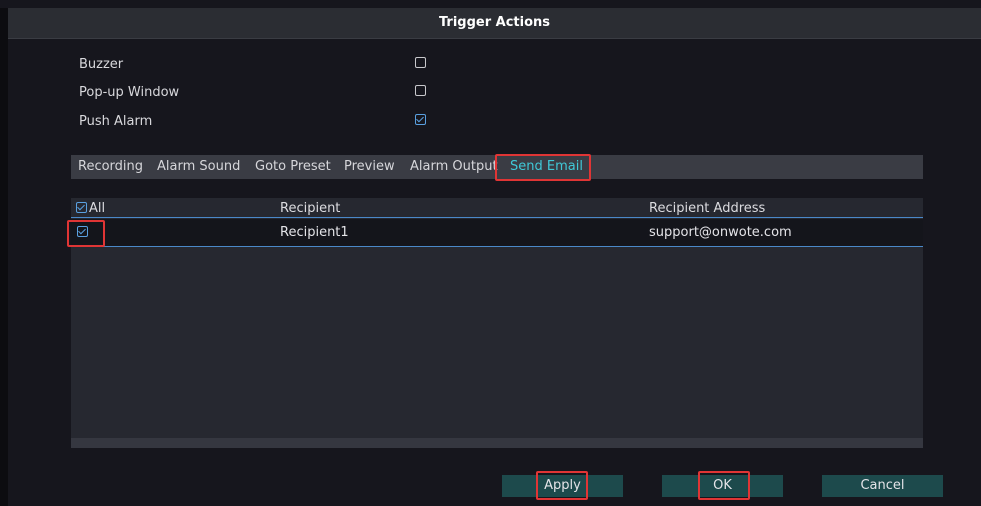 The image size is (981, 506). Describe the element at coordinates (369, 166) in the screenshot. I see `tab-preview: Preview` at that location.